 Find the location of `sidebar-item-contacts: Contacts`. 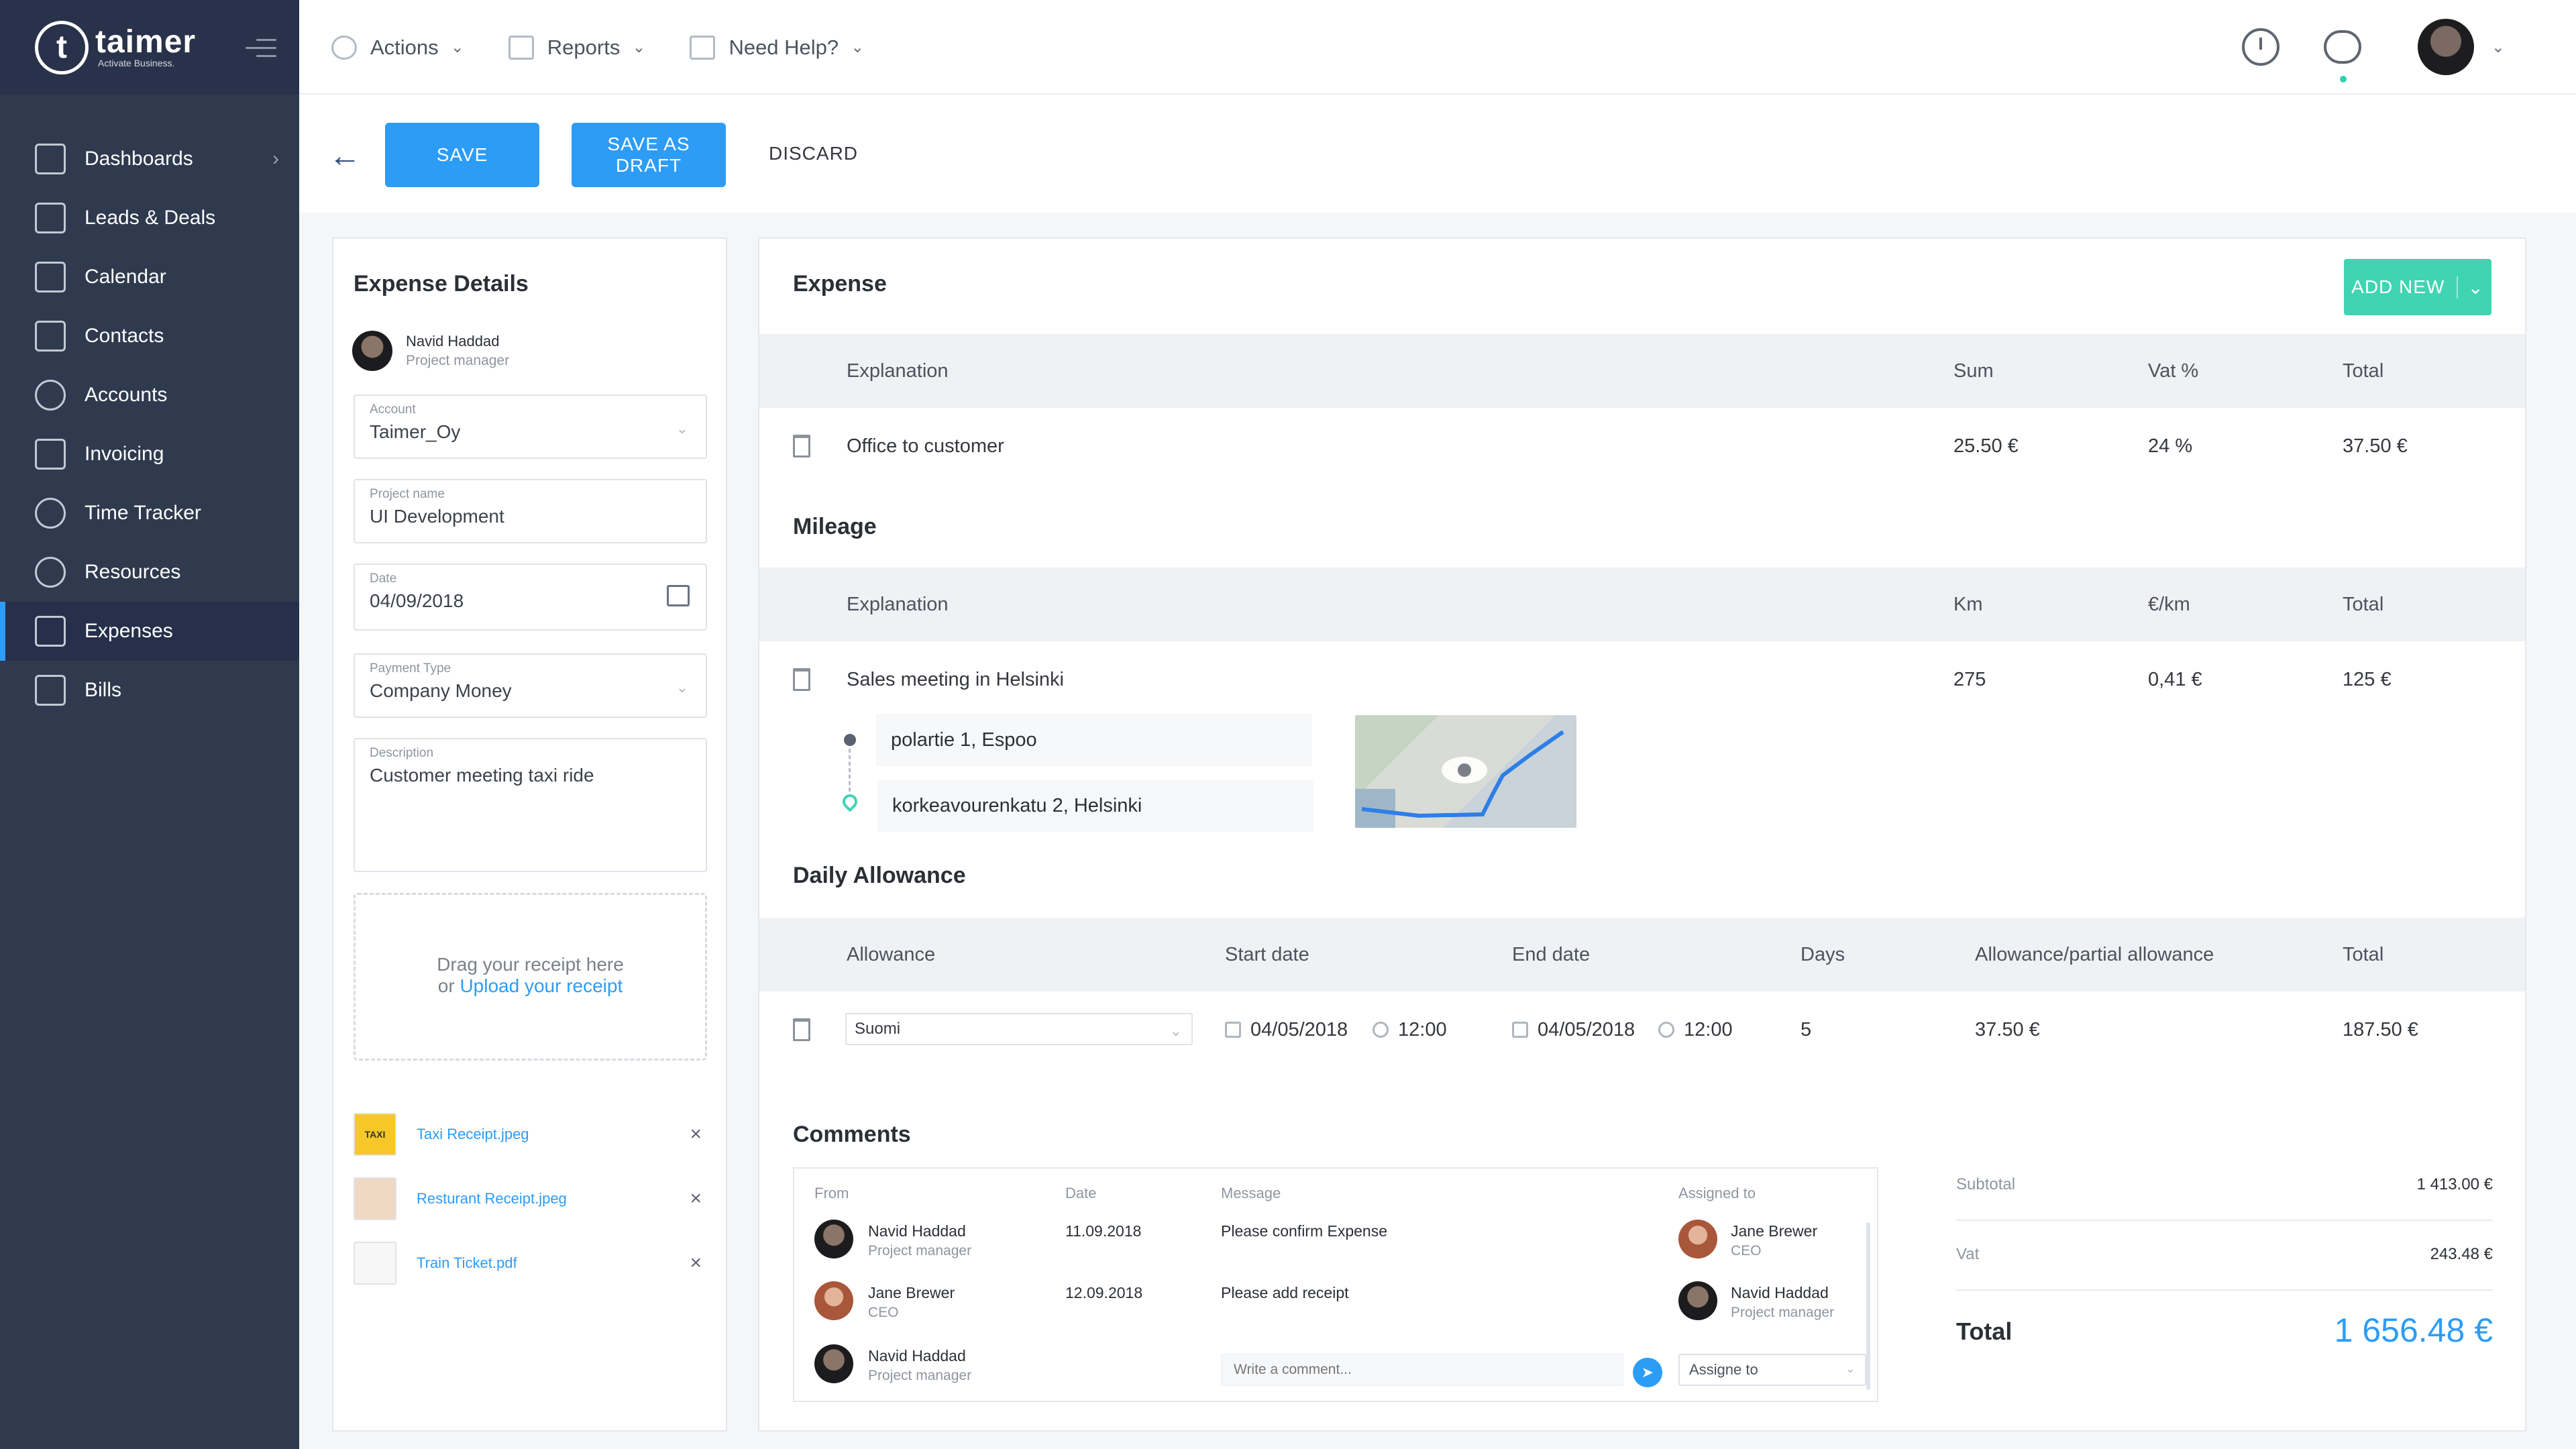

sidebar-item-contacts: Contacts is located at coordinates (149, 336).